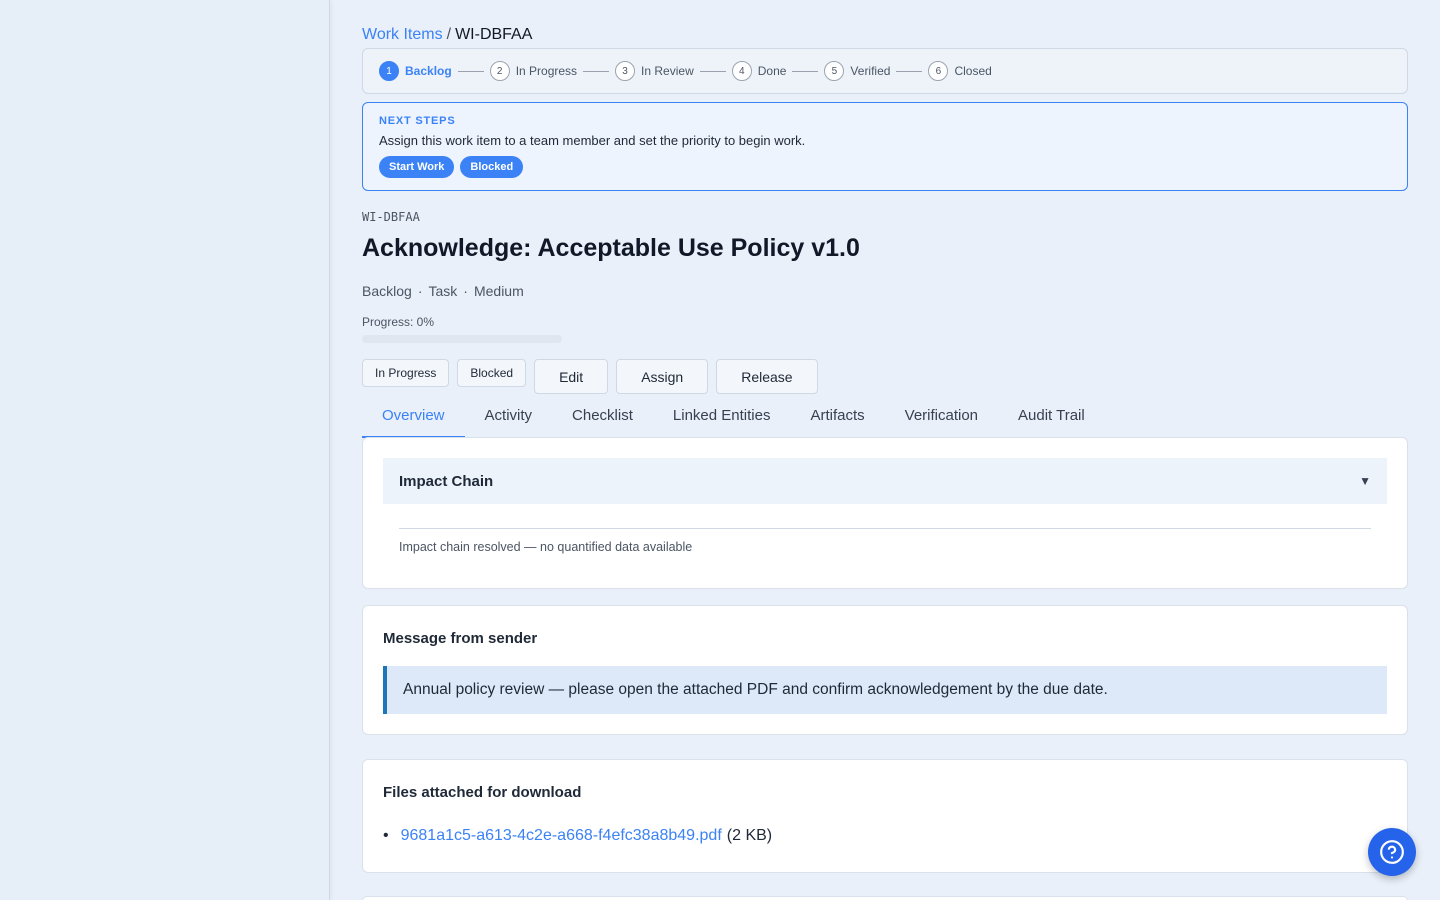 The width and height of the screenshot is (1440, 900). What do you see at coordinates (492, 167) in the screenshot?
I see `blocked-pill-button: Blocked` at bounding box center [492, 167].